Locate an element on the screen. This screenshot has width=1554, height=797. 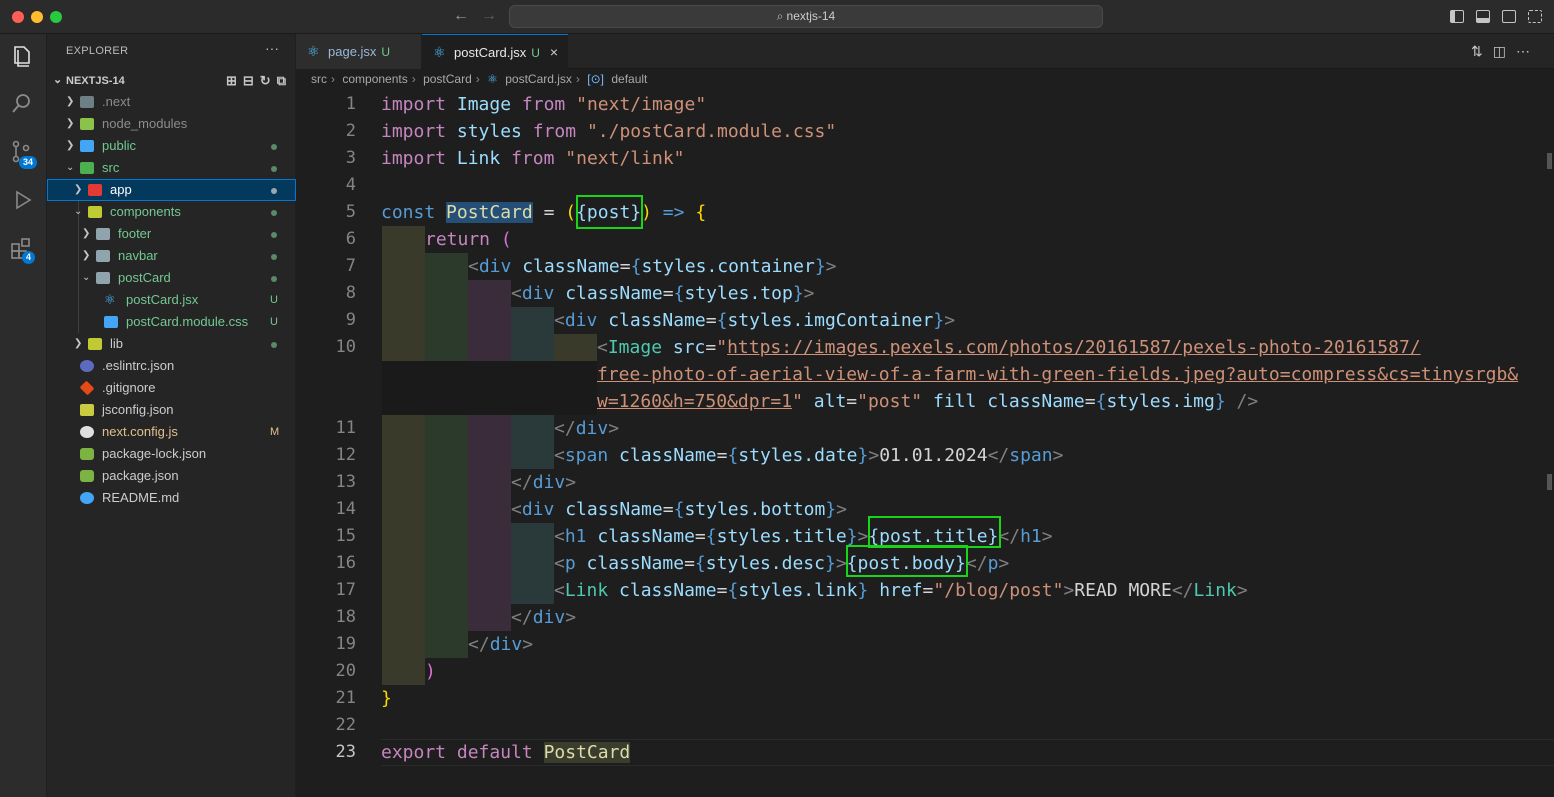
tree-item-components: ⌄ components is located at coordinates (171, 212).